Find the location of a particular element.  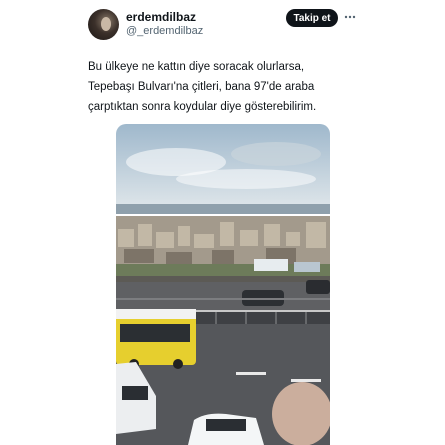

display-name: erdemdilbaz is located at coordinates (161, 17).